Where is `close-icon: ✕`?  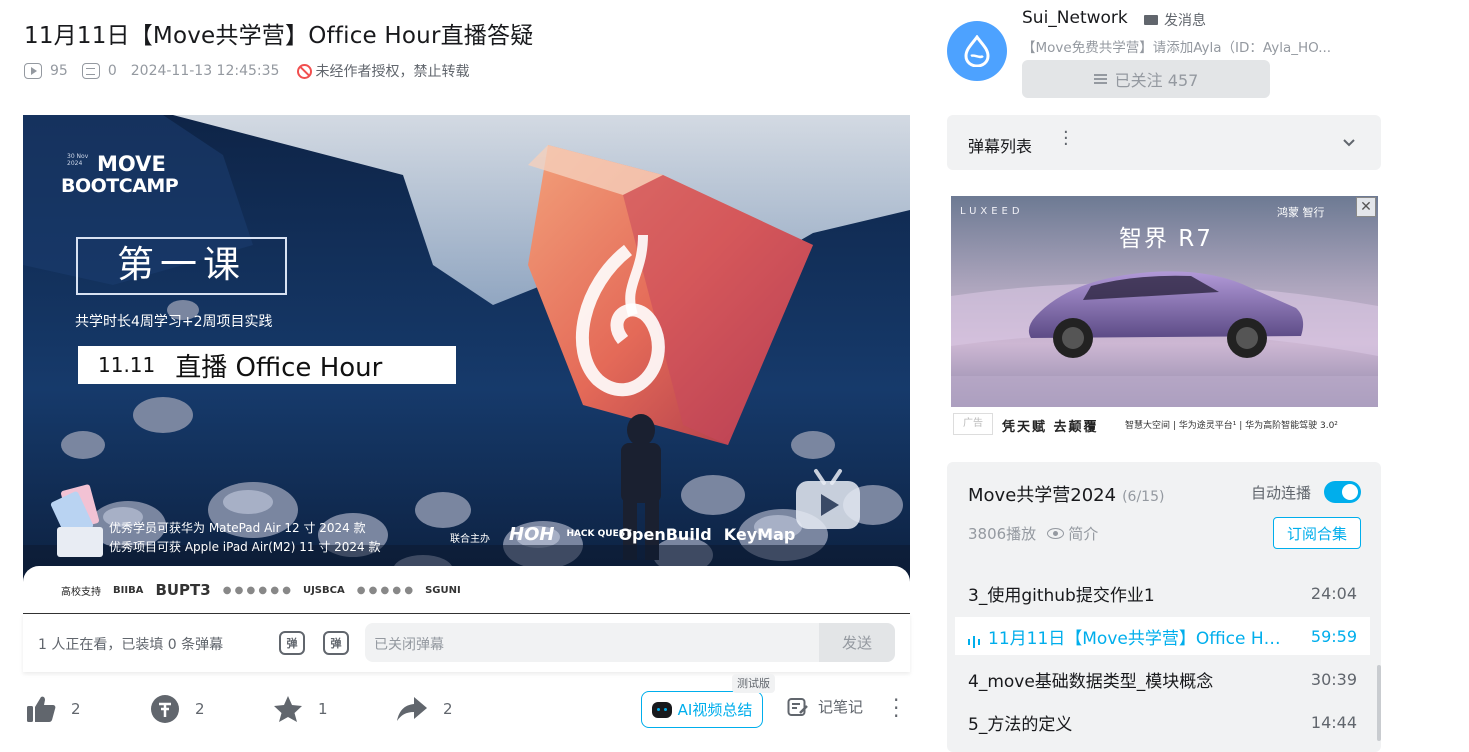 close-icon: ✕ is located at coordinates (1366, 207).